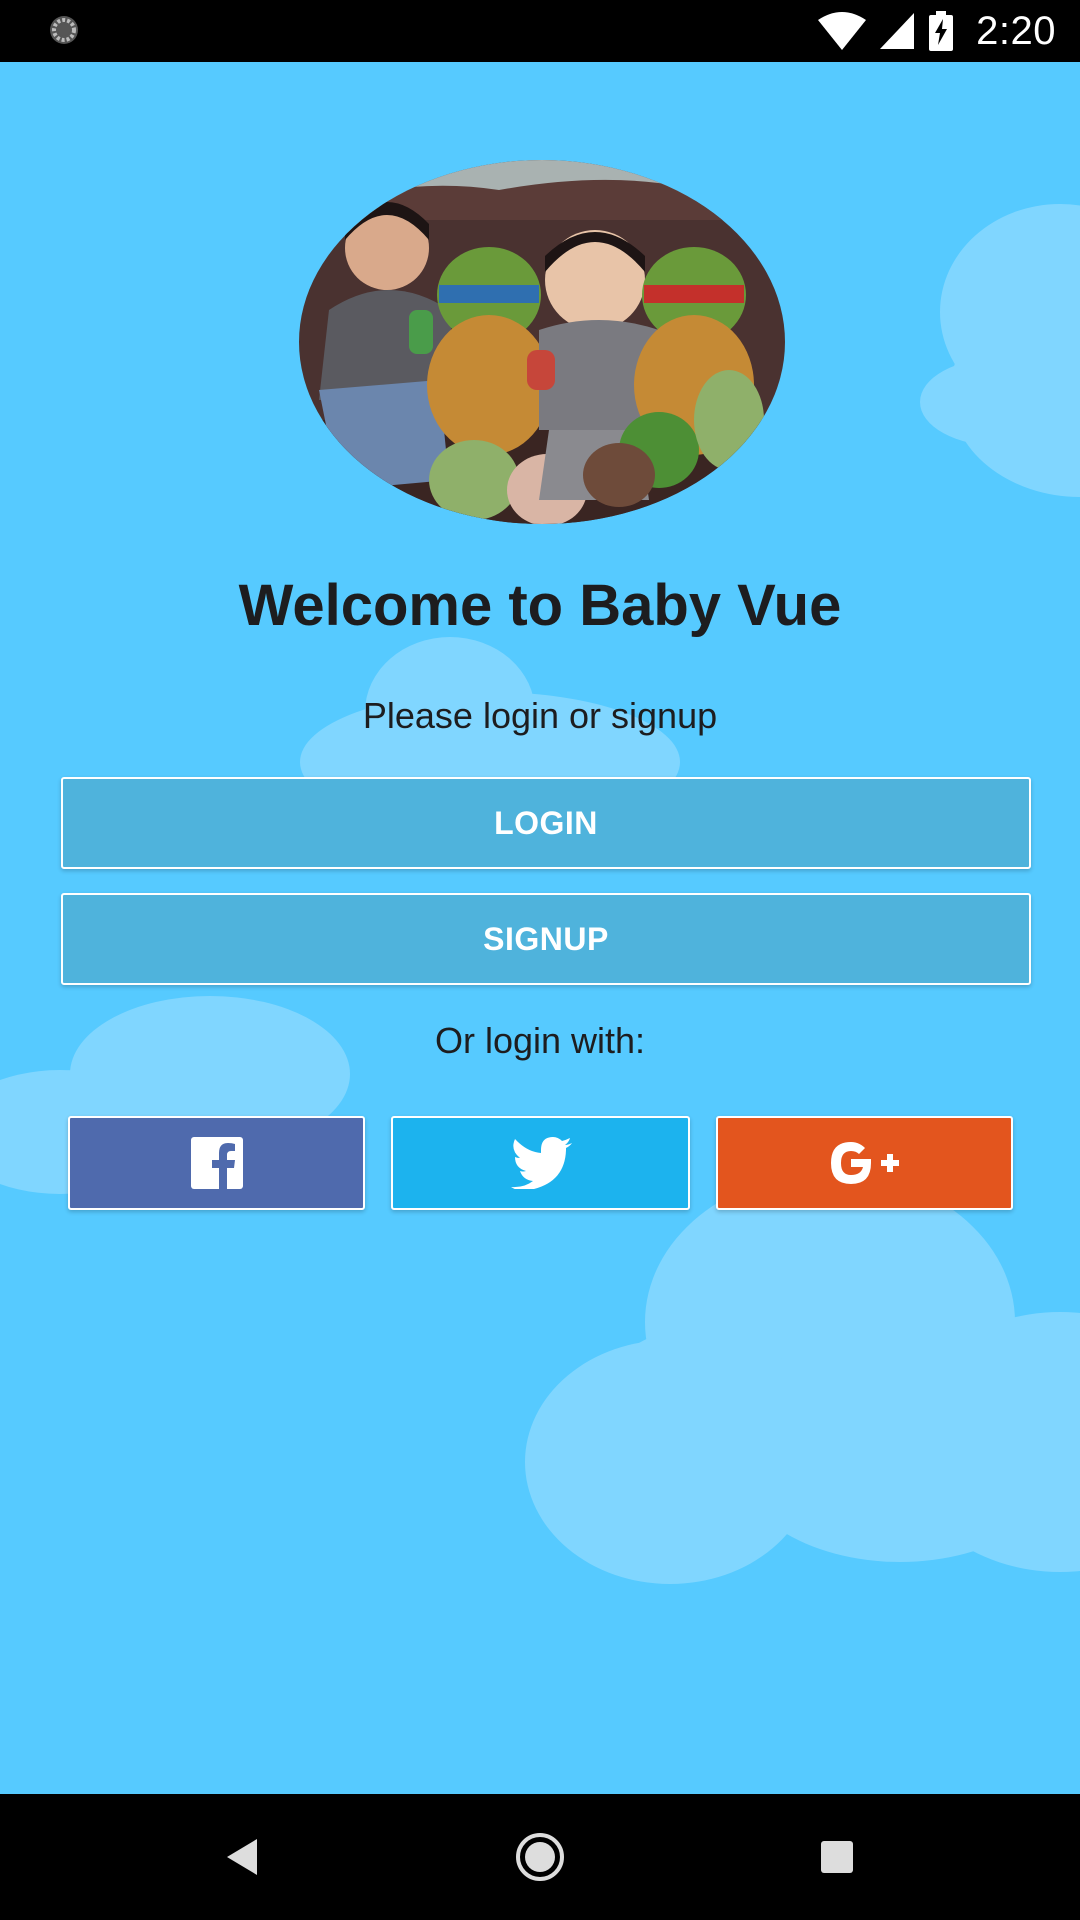  I want to click on facebook-login-button, so click(216, 1163).